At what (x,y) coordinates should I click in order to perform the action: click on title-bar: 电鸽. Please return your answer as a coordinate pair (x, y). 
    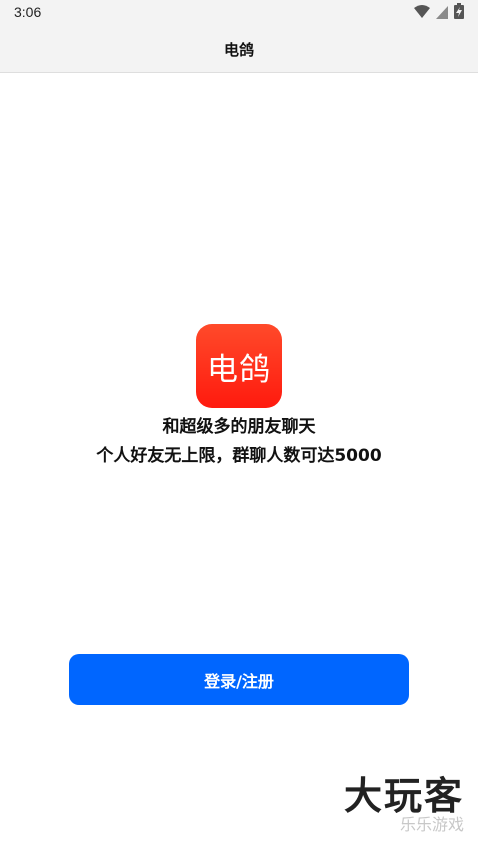
    Looking at the image, I should click on (239, 49).